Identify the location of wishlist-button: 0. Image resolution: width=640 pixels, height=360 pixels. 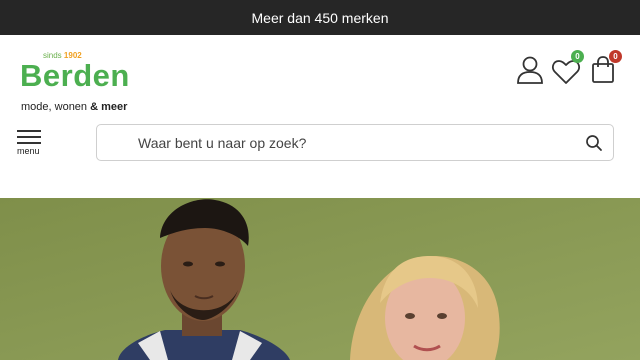
(567, 68).